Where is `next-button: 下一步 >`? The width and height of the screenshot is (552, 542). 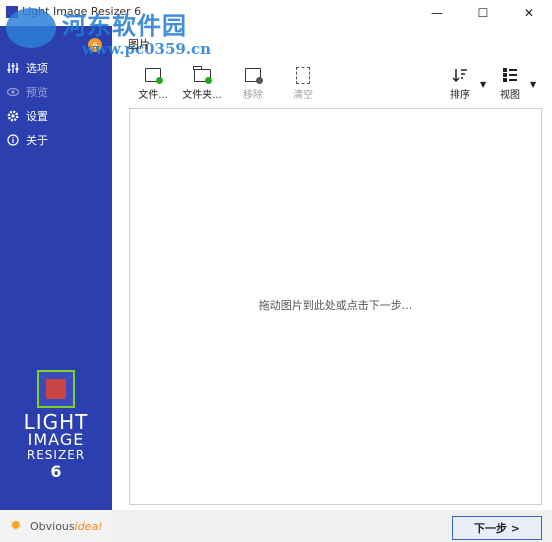 next-button: 下一步 > is located at coordinates (497, 528).